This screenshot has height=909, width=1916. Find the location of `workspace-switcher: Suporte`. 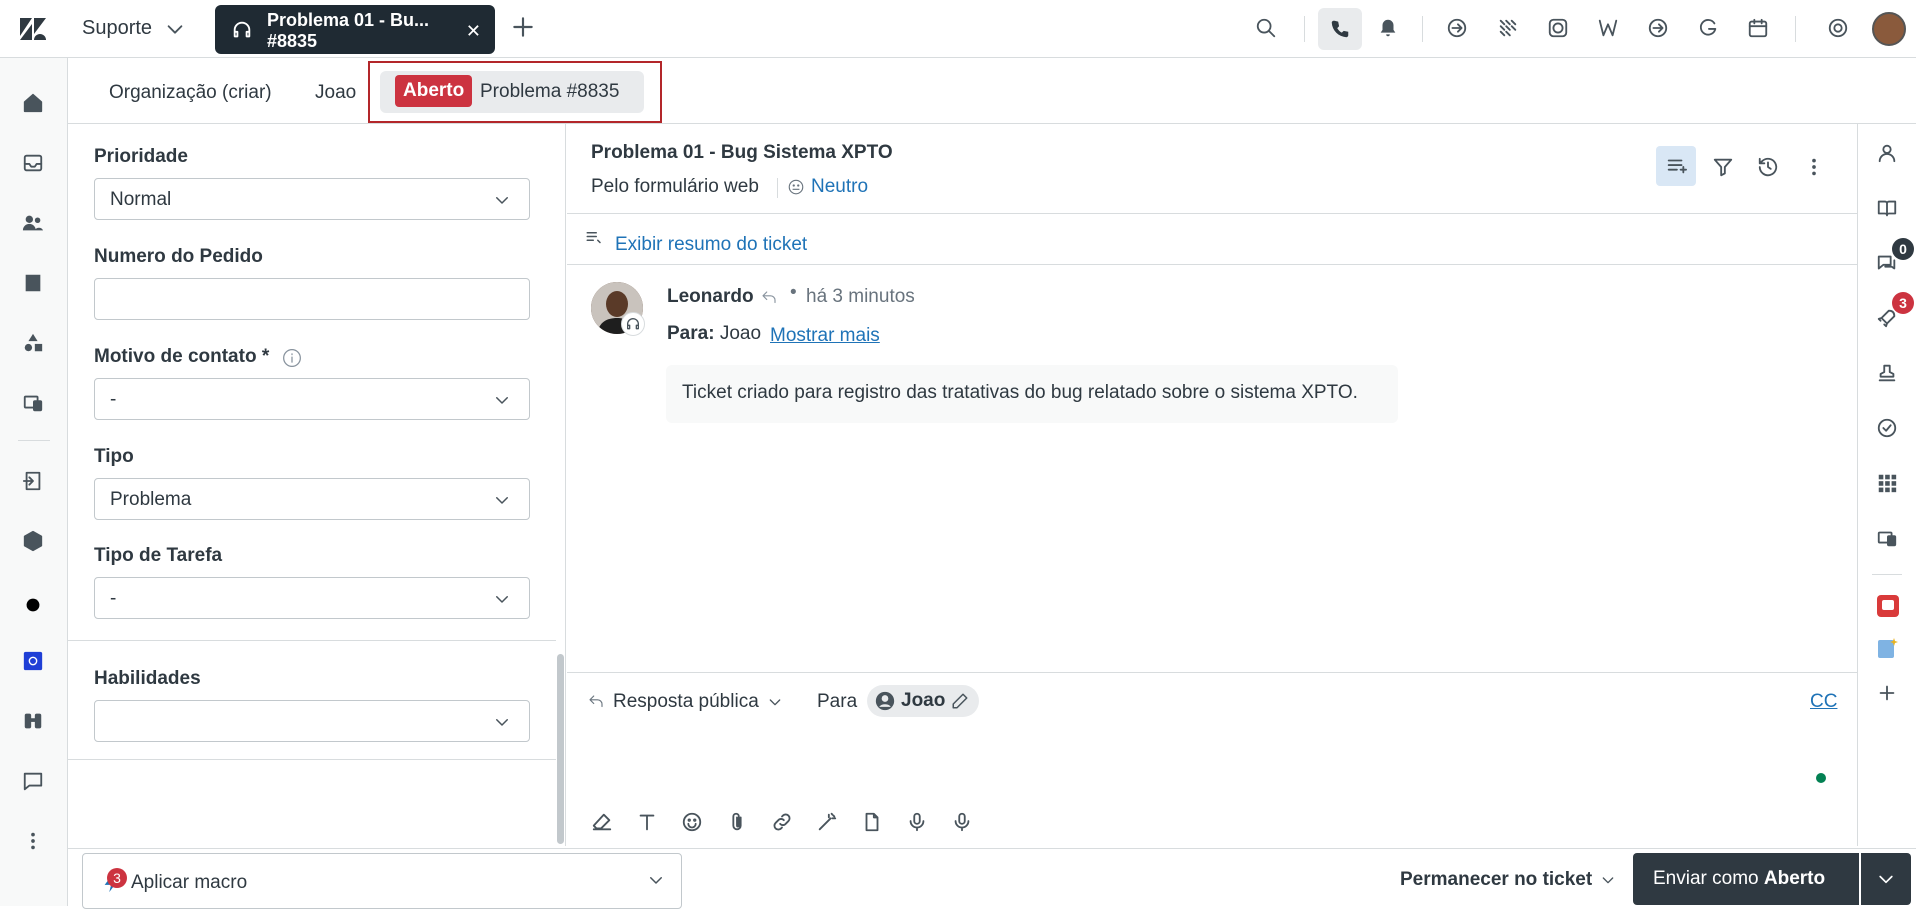

workspace-switcher: Suporte is located at coordinates (134, 28).